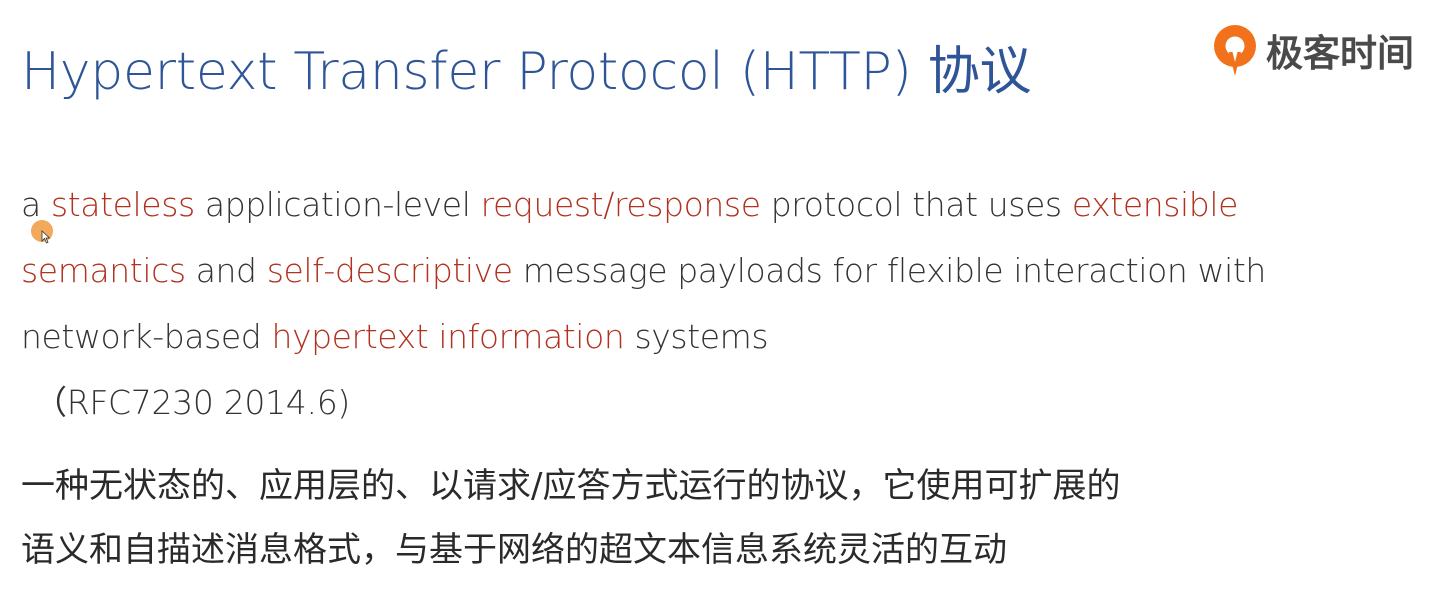  I want to click on highlight-stateless: stateless, so click(122, 204).